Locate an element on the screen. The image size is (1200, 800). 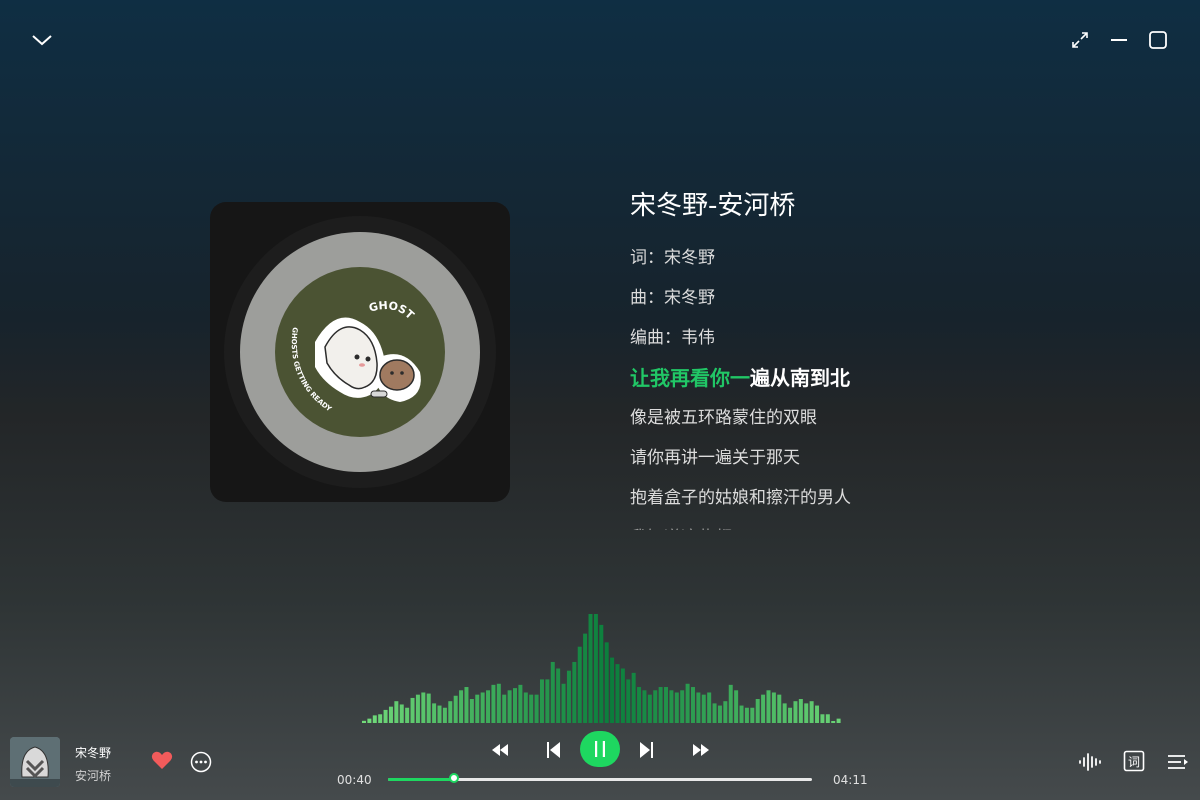
playlist-icon is located at coordinates (1178, 762).